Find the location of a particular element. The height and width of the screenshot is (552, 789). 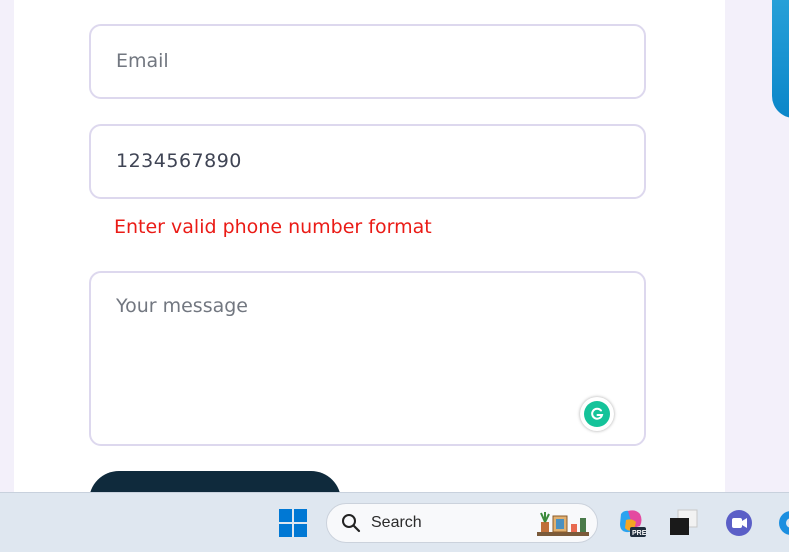

phone-value: 1234567890 is located at coordinates (179, 161).